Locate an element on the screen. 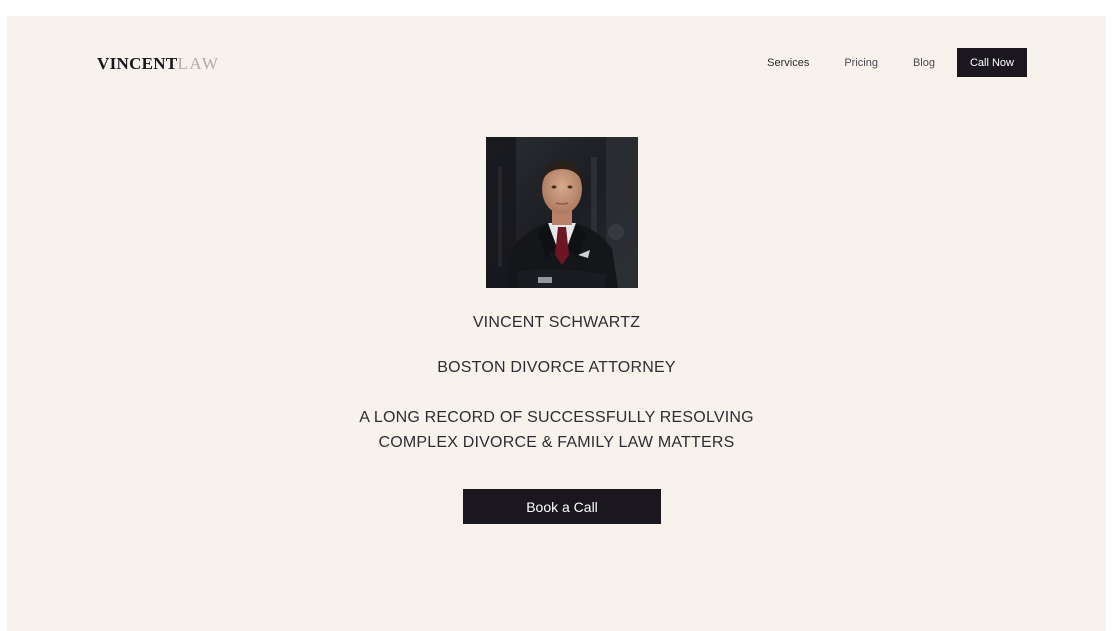 The image size is (1113, 631). attorney-title: BOSTON DIVORCE ATTORNEY is located at coordinates (556, 367).